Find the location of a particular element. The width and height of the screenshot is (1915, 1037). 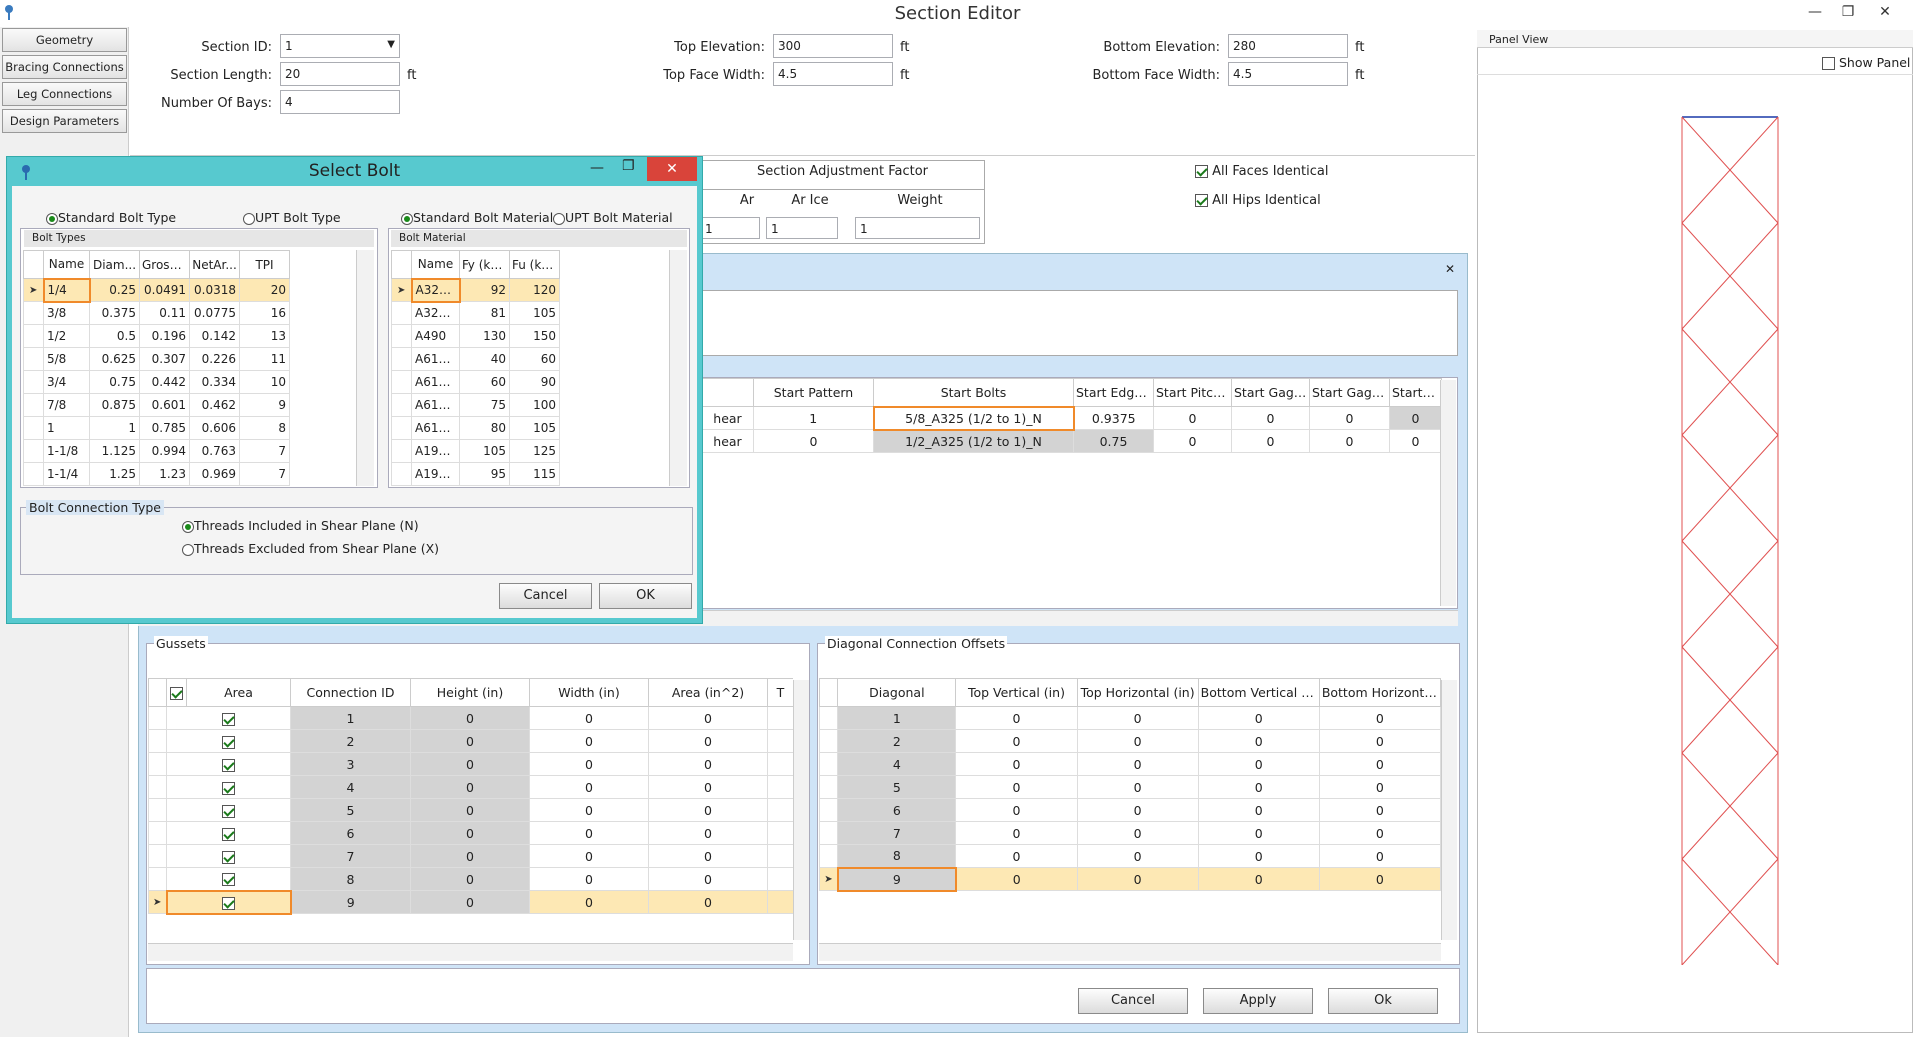

table-row: 80000 is located at coordinates (1130, 856).